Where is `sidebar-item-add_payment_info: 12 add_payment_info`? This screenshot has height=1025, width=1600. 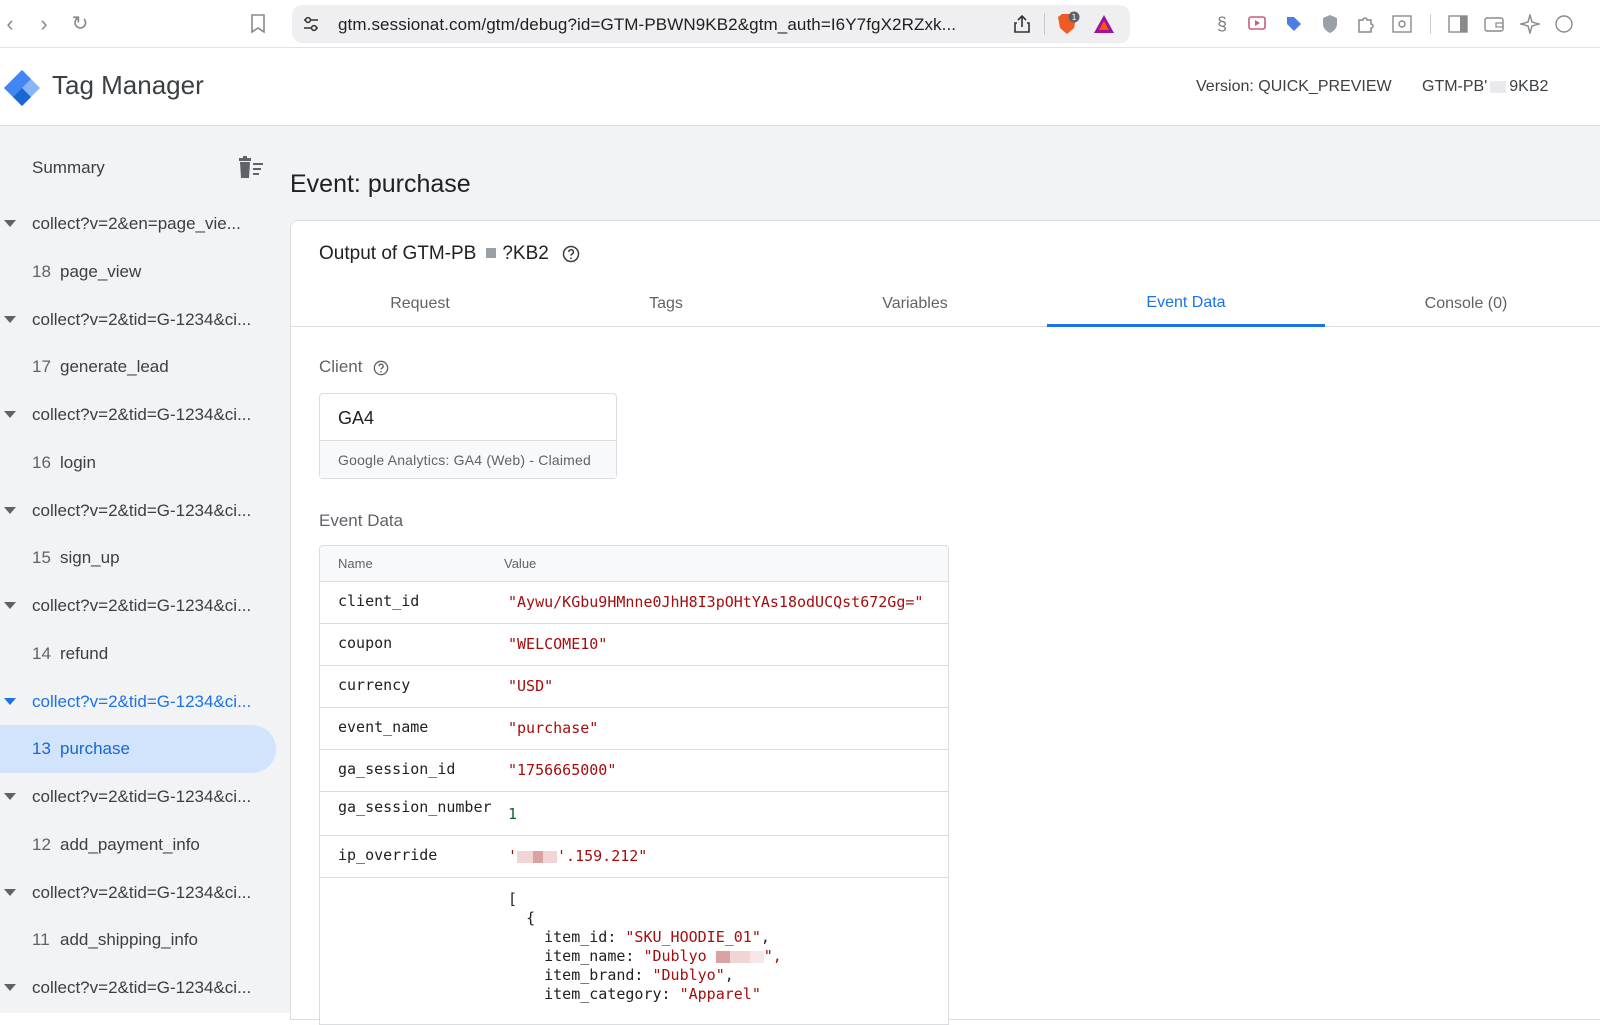
sidebar-item-add_payment_info: 12 add_payment_info is located at coordinates (138, 845).